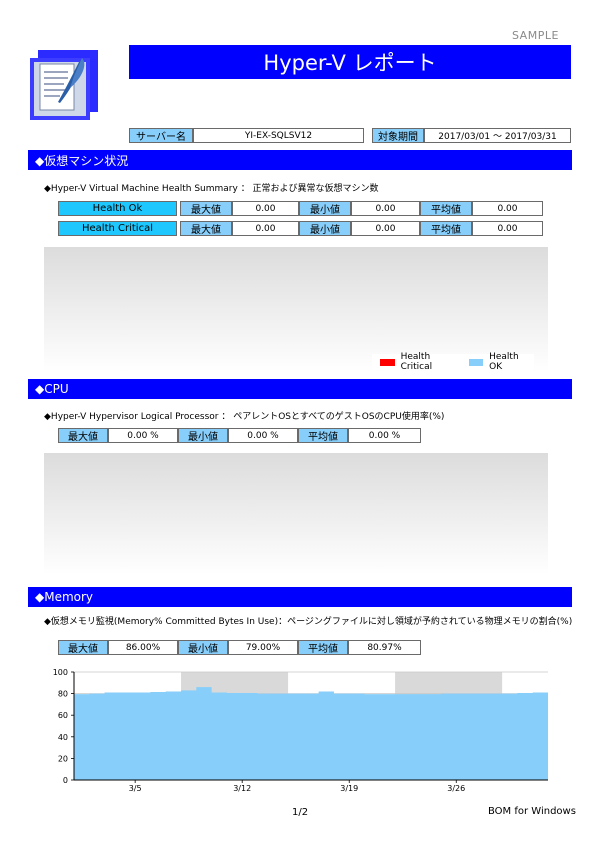  I want to click on memory-chart-svg: 0 20 40 60 80 100 3/5 3/12 3/19 3/26, so click(300, 730).